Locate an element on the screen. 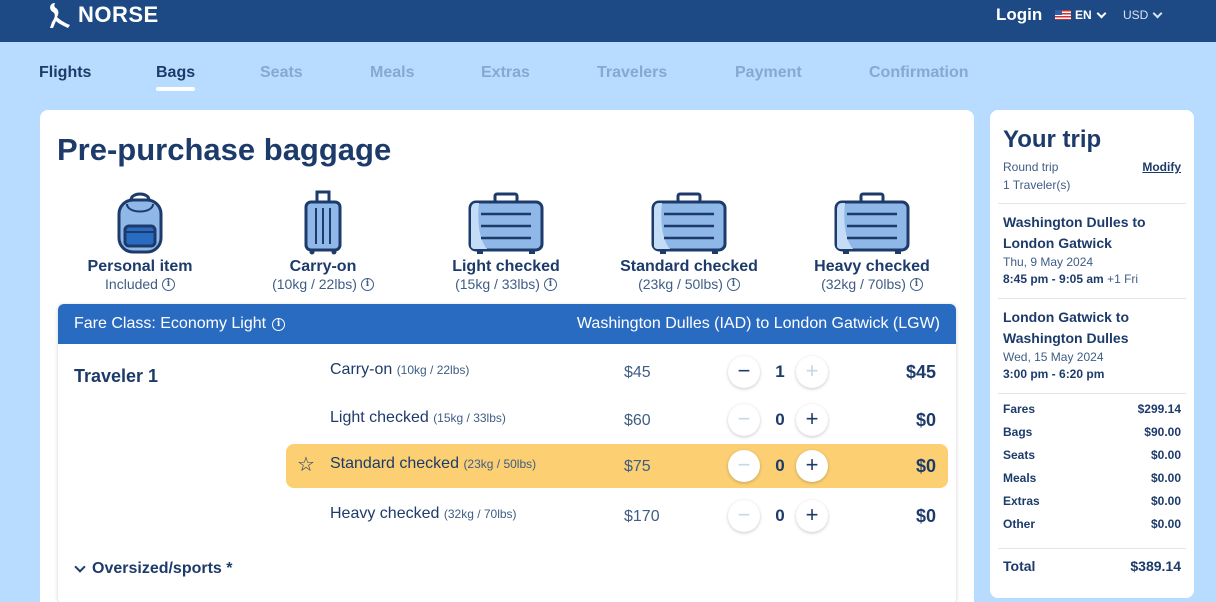  bag-option-standard-checked: Standard checked (23kg / 50lbs) i is located at coordinates (689, 241).